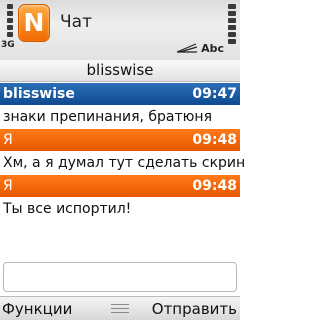 The height and width of the screenshot is (320, 320). I want to click on network-type-label: 3G, so click(8, 45).